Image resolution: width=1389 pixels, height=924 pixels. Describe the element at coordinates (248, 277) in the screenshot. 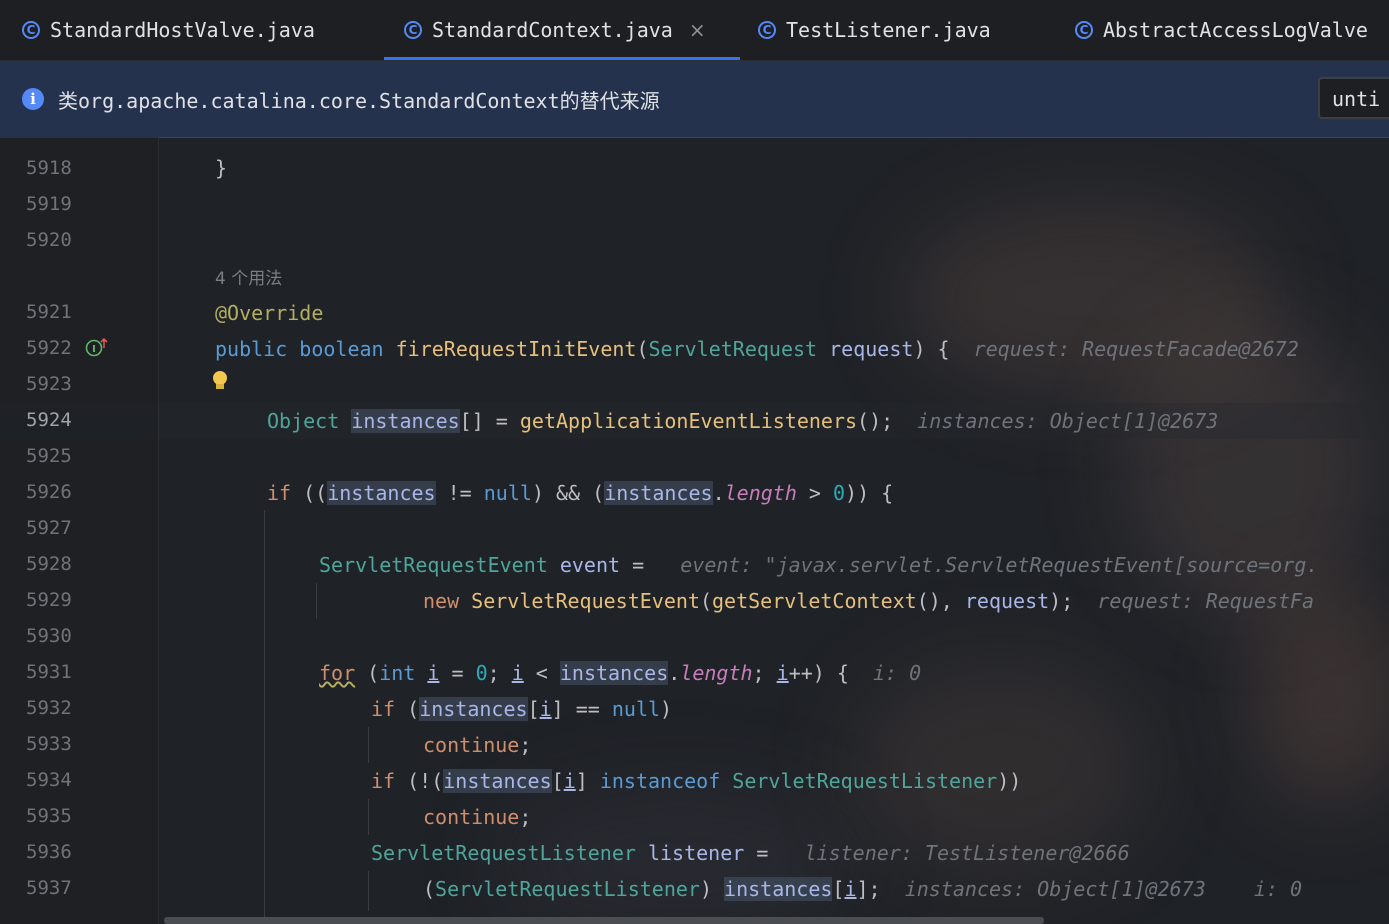

I see `usages-hint: 4 个用法` at that location.